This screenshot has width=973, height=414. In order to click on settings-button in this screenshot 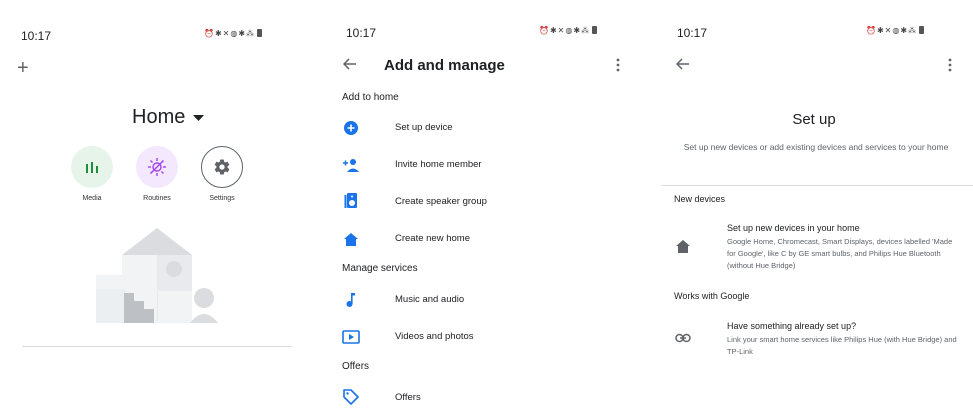, I will do `click(222, 167)`.